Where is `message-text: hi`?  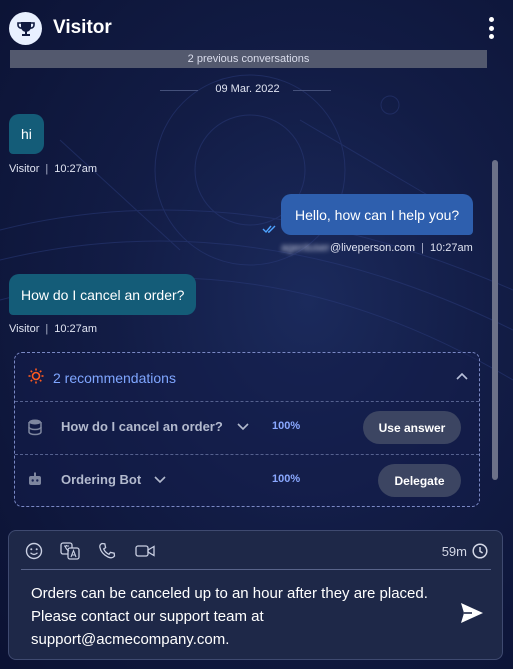 message-text: hi is located at coordinates (26, 134).